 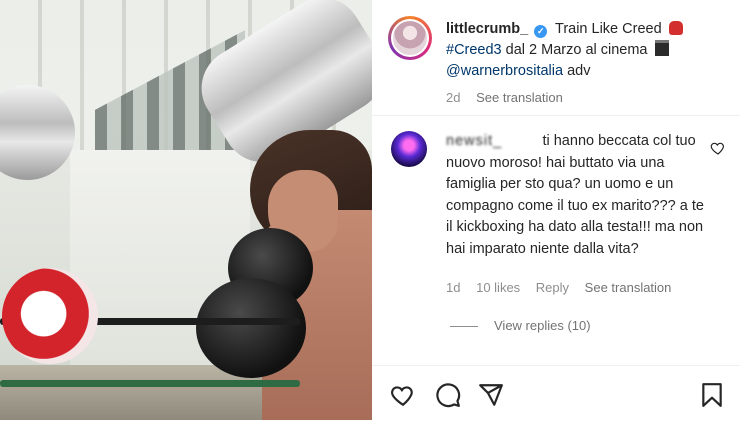 I want to click on comment-age: 1d, so click(x=453, y=287).